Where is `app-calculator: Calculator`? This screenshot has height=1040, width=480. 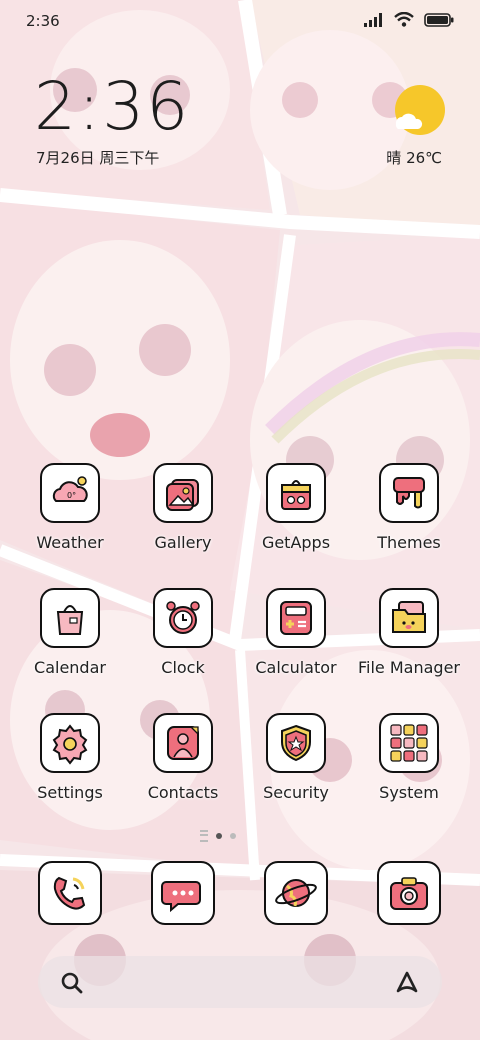 app-calculator: Calculator is located at coordinates (296, 638).